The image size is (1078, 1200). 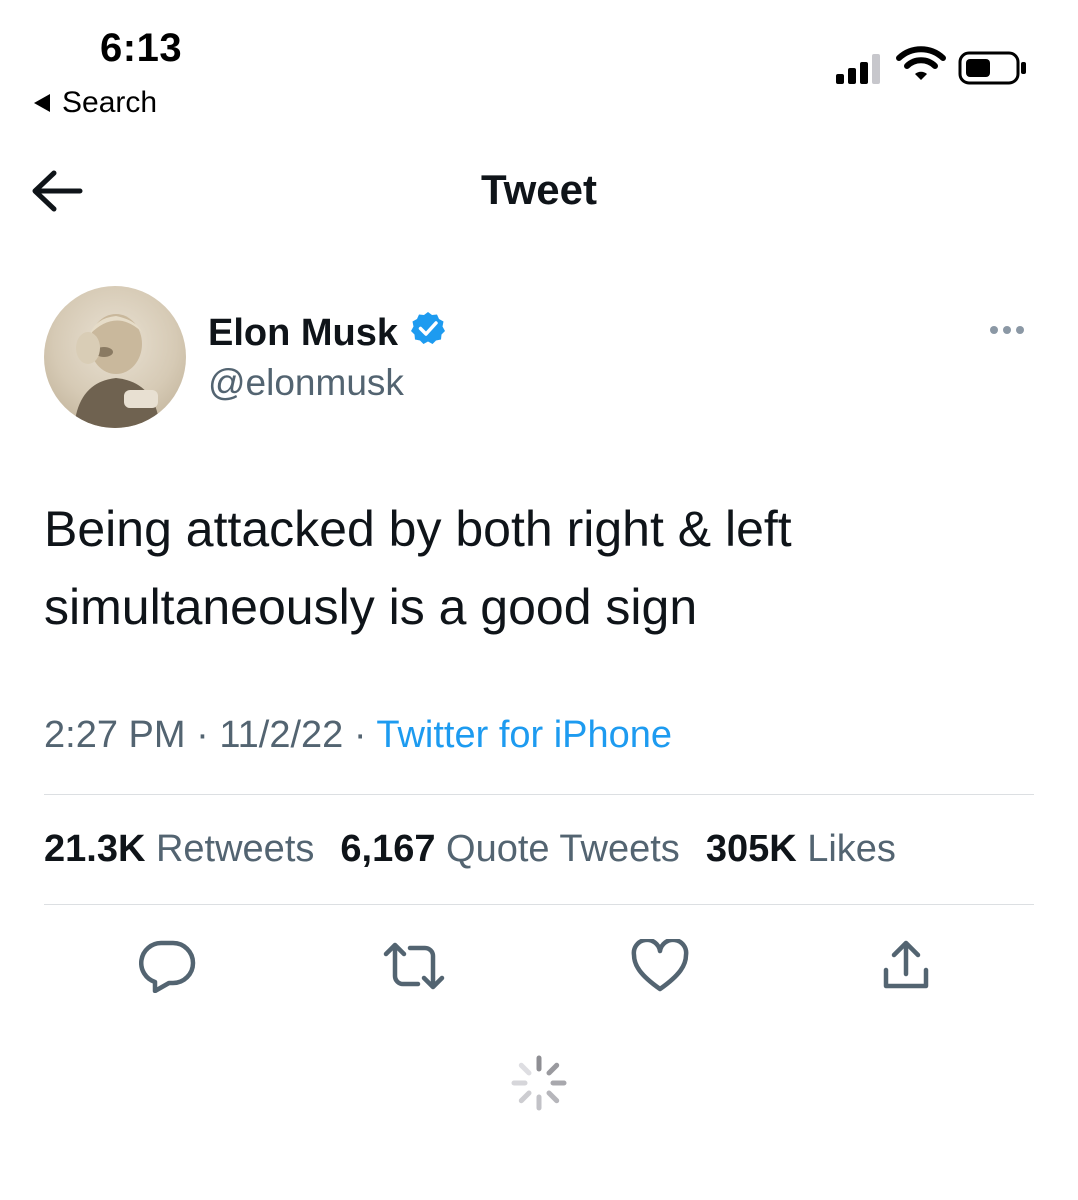 What do you see at coordinates (563, 849) in the screenshot?
I see `quote-tweets-label: Quote Tweets` at bounding box center [563, 849].